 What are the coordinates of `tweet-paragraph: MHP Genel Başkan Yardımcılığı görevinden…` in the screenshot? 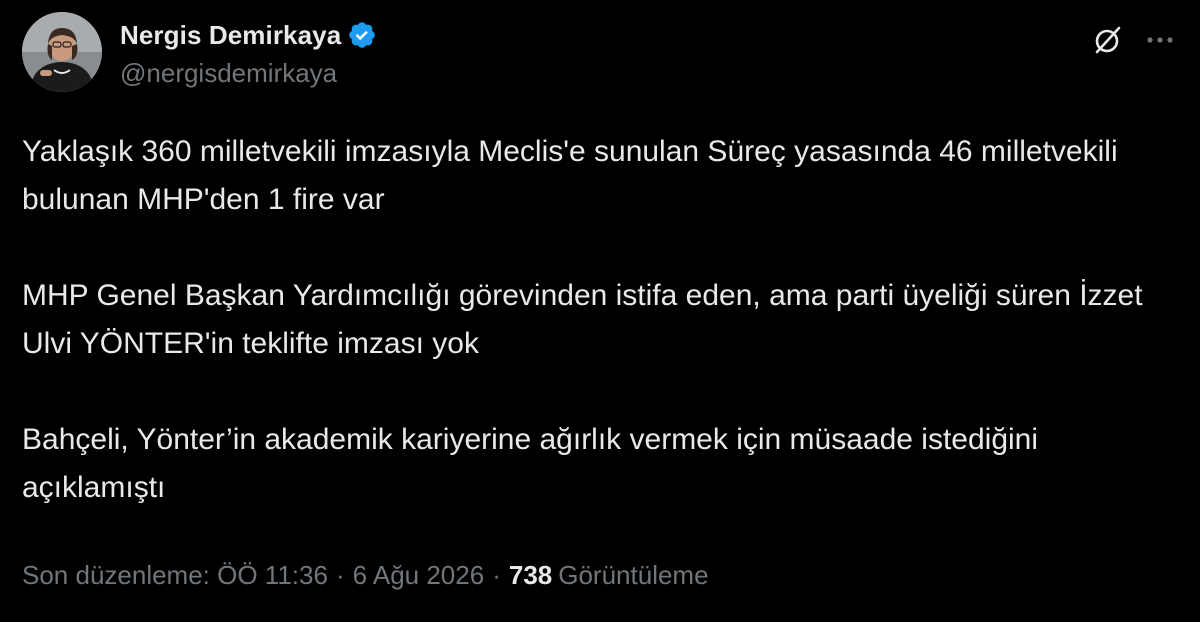 It's located at (582, 319).